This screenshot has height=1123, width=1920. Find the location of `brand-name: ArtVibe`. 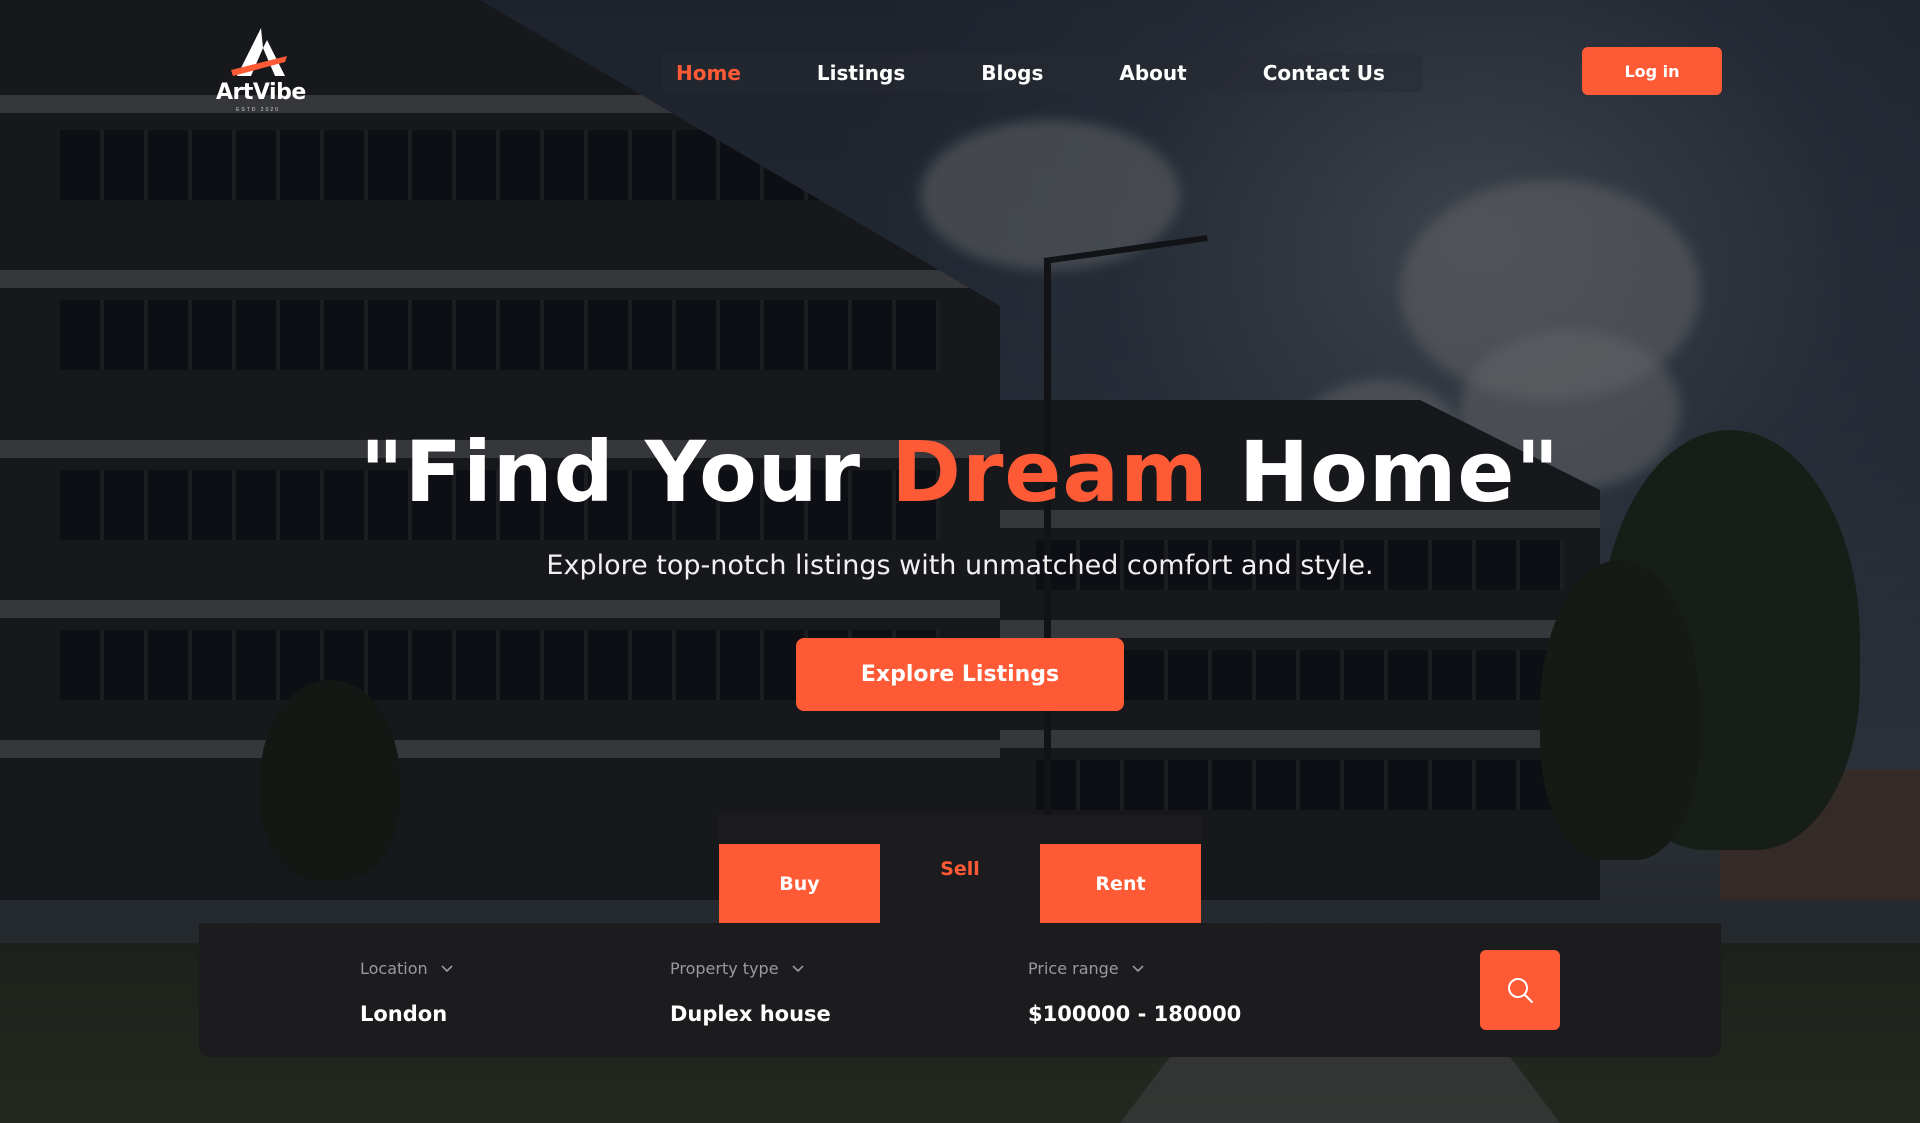

brand-name: ArtVibe is located at coordinates (261, 92).